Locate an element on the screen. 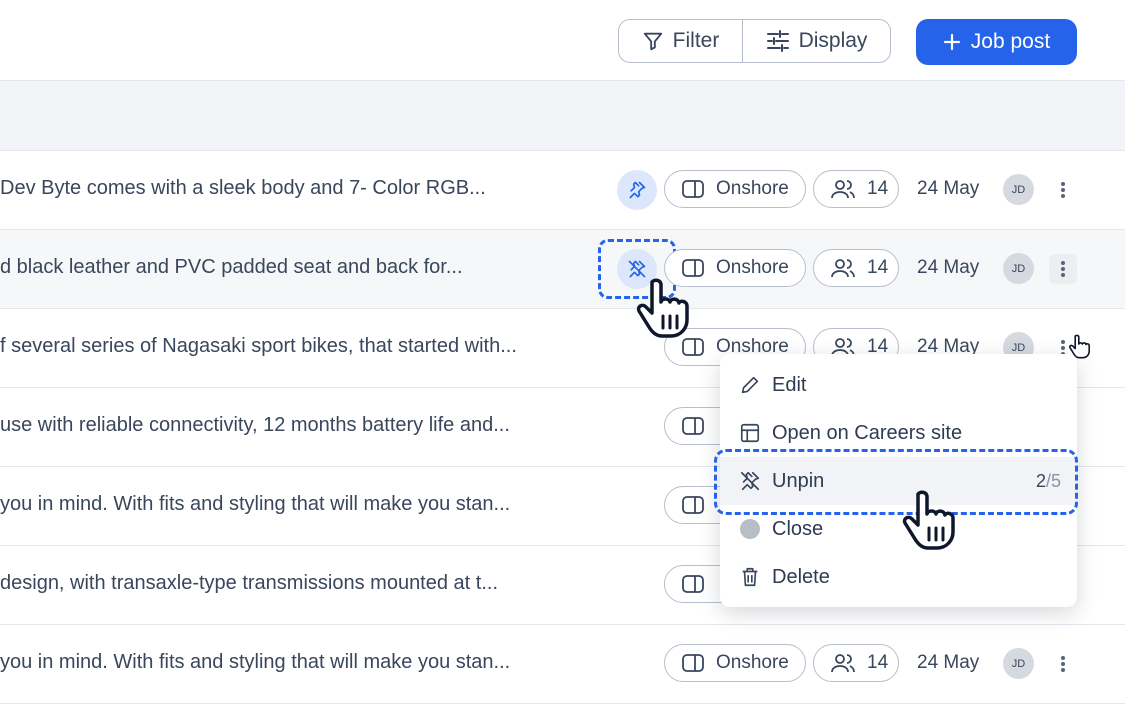 This screenshot has height=704, width=1125. menu-item-edit: Edit is located at coordinates (898, 385).